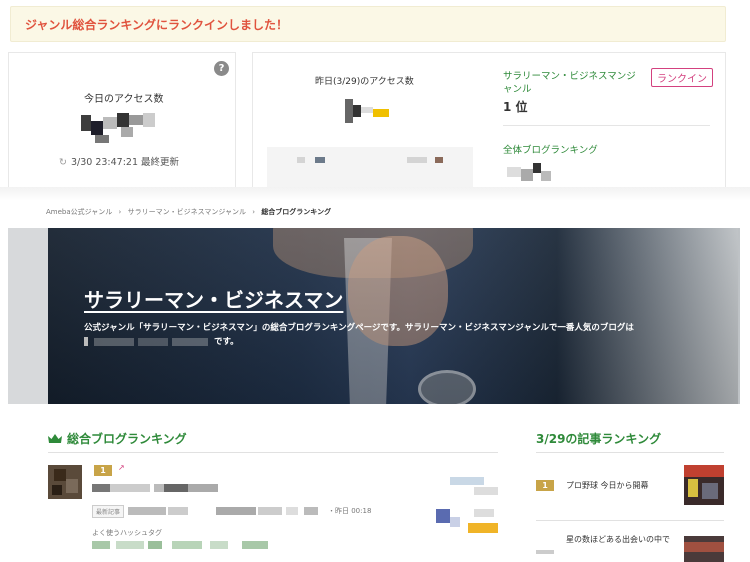 This screenshot has height=562, width=750. What do you see at coordinates (467, 505) in the screenshot?
I see `ranking-stats-pixelated` at bounding box center [467, 505].